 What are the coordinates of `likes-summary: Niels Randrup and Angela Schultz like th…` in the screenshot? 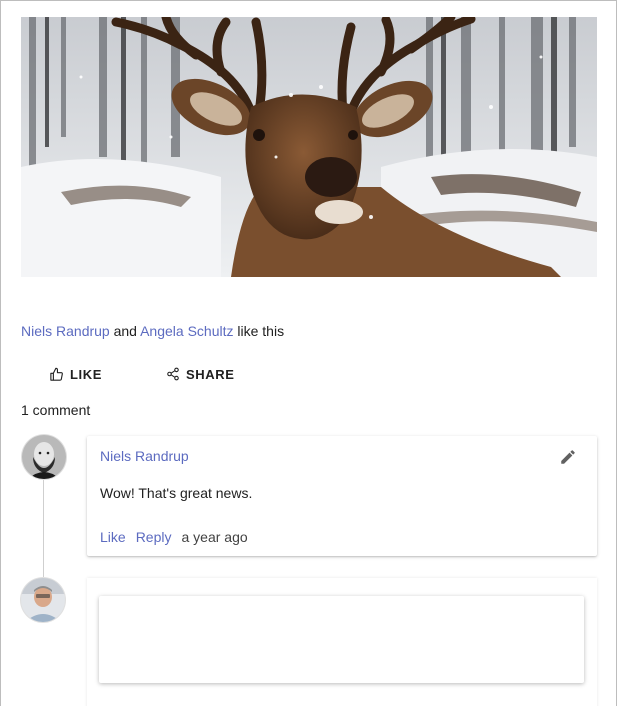 It's located at (152, 331).